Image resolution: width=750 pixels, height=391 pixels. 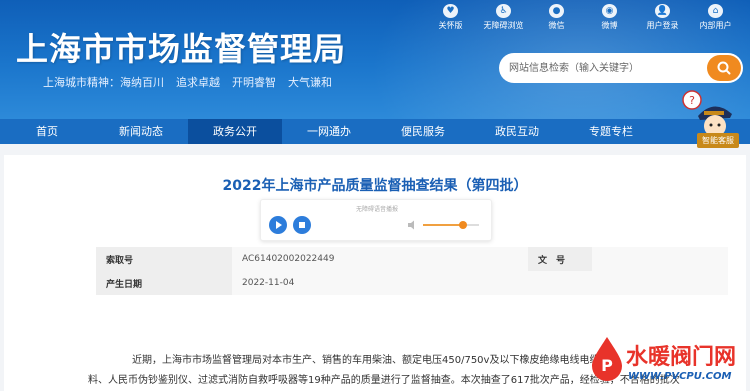 I want to click on stop-button, so click(x=302, y=225).